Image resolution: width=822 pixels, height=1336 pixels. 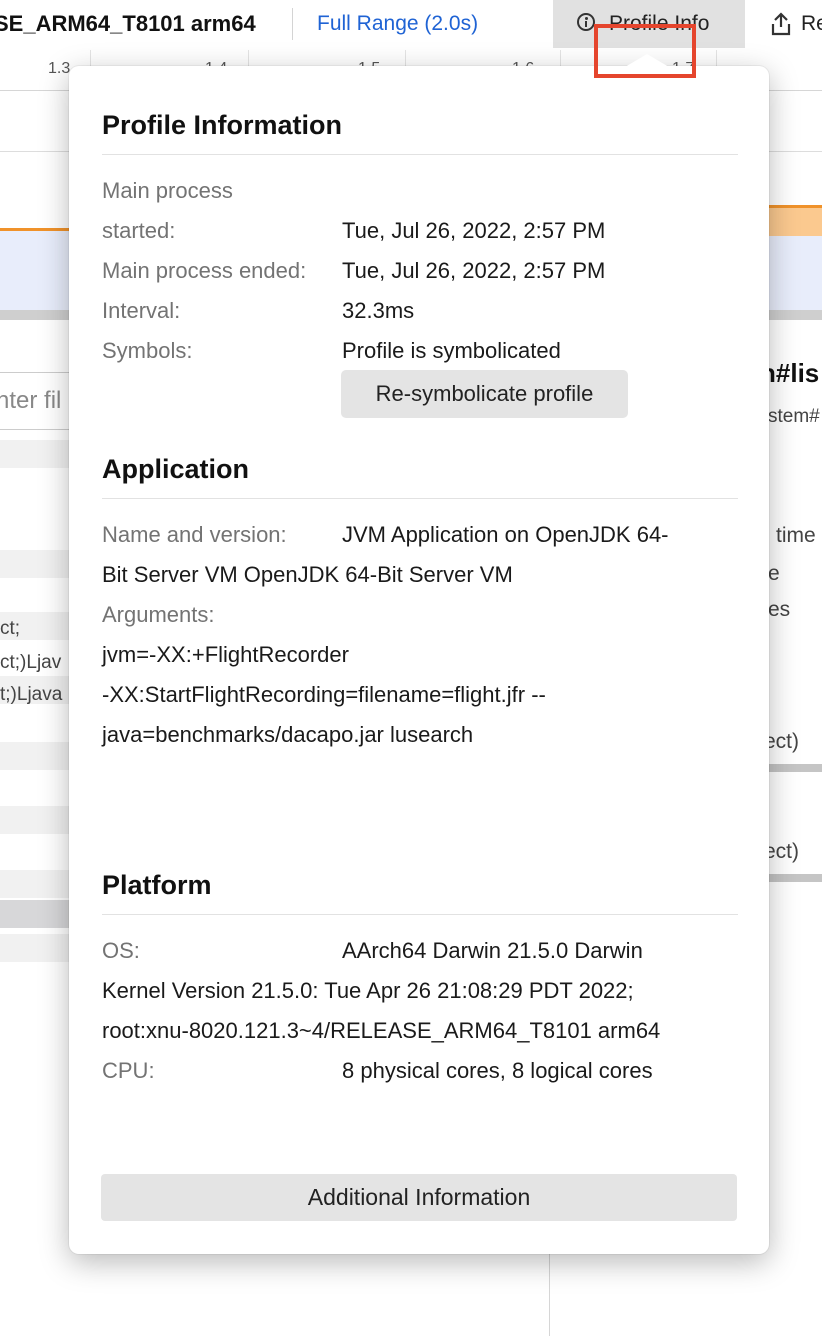 What do you see at coordinates (795, 220) in the screenshot?
I see `graph-fill` at bounding box center [795, 220].